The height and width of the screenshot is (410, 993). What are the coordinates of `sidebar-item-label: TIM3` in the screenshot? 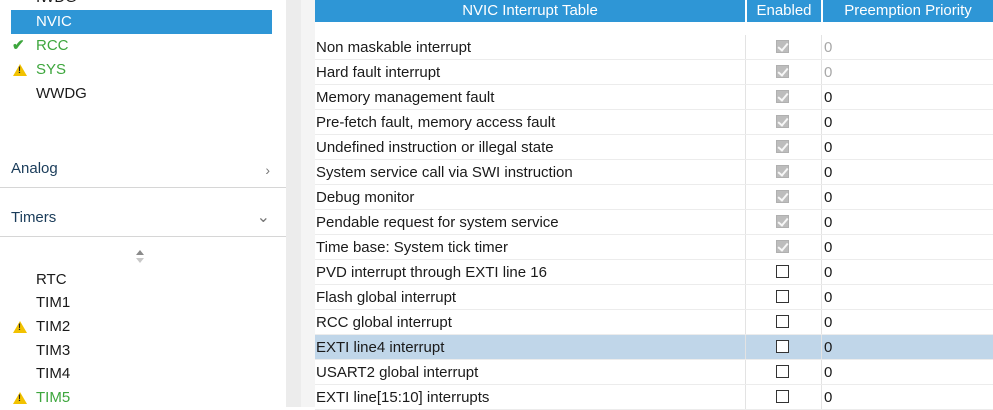 It's located at (53, 350).